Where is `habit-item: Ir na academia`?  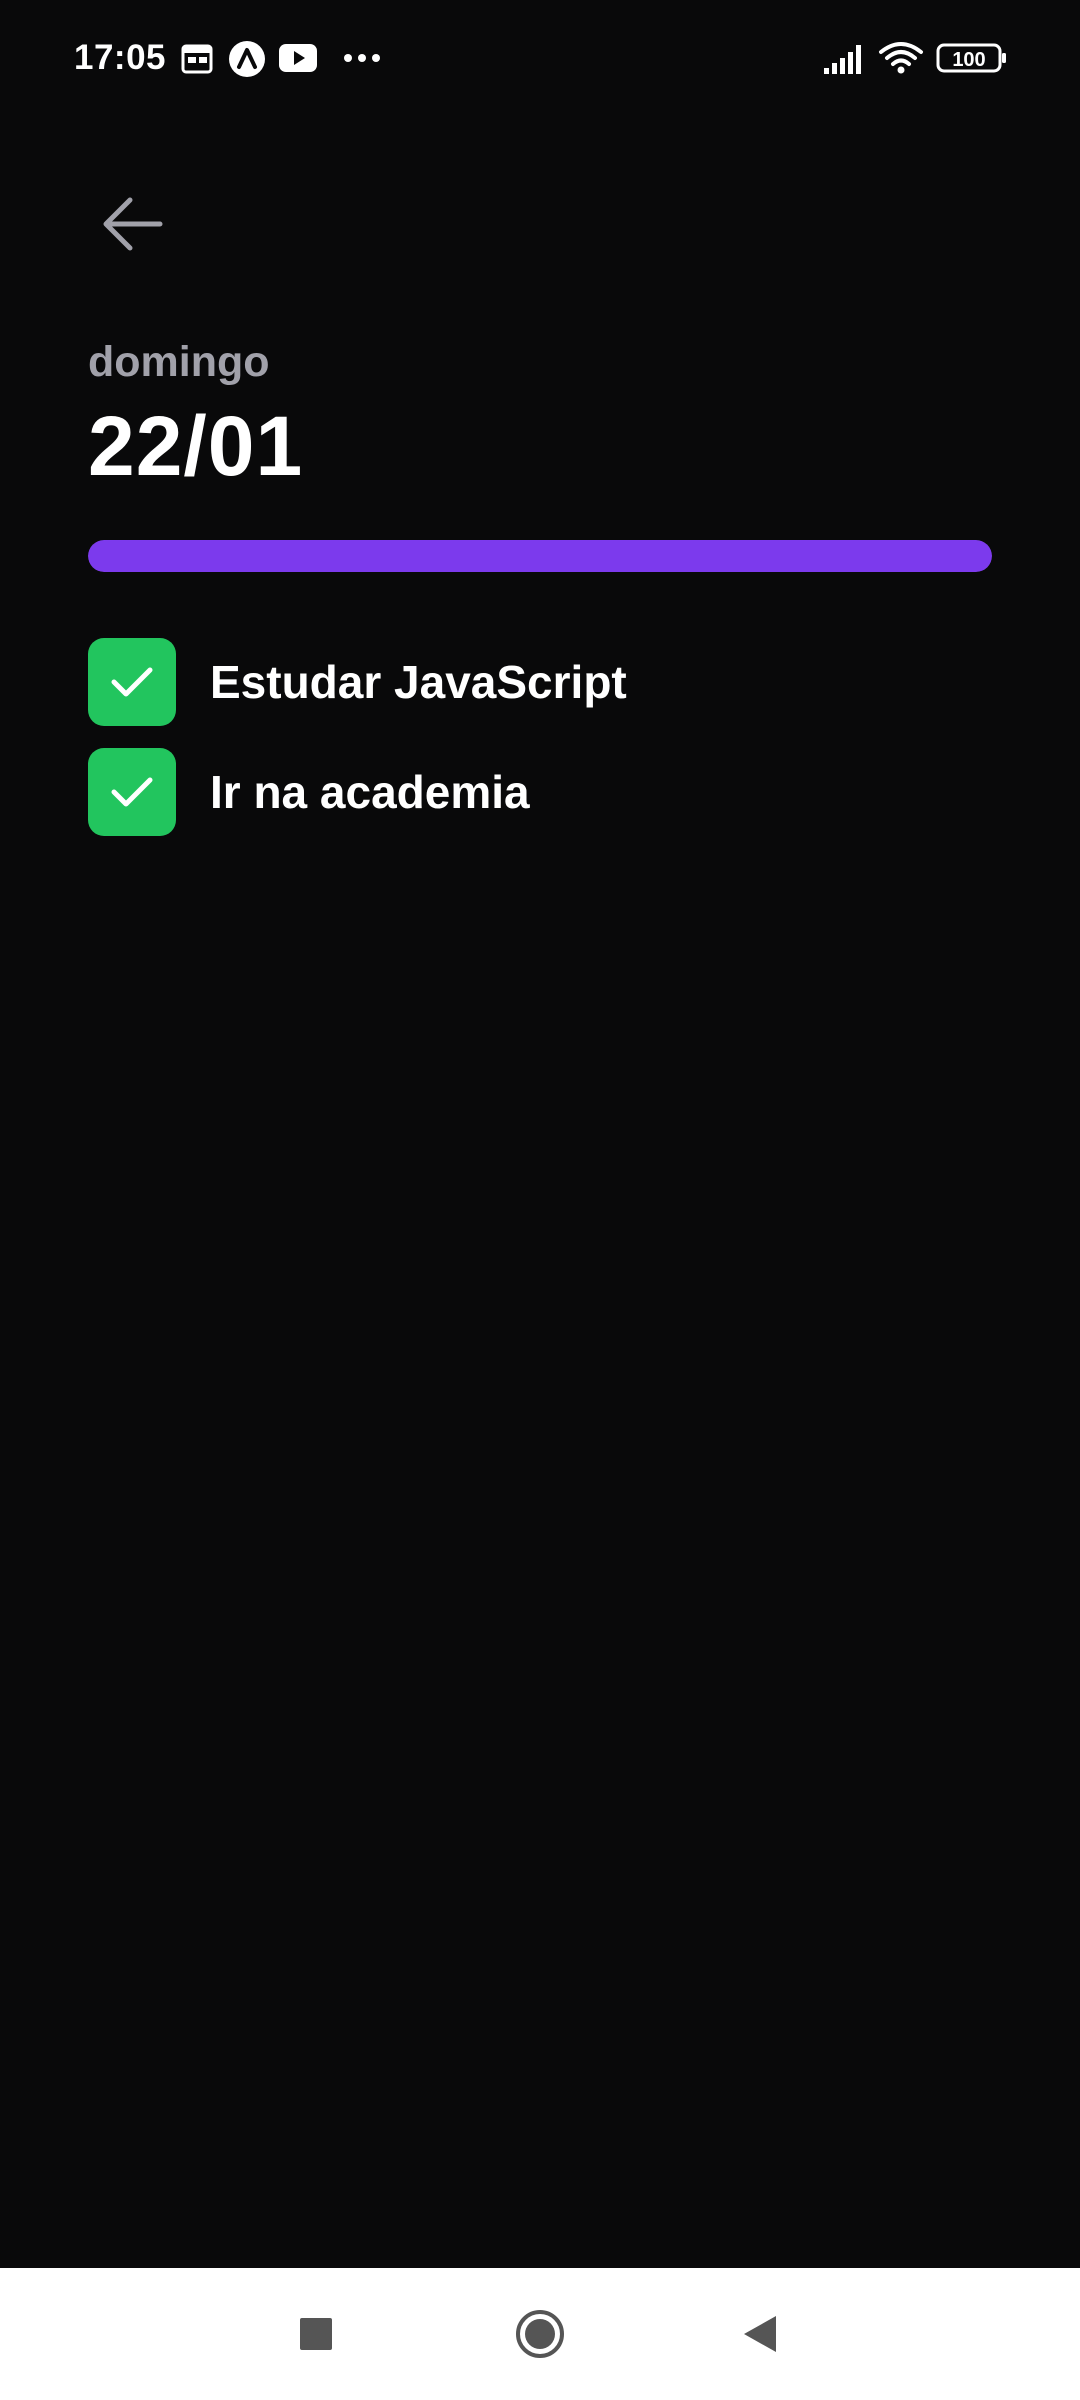 habit-item: Ir na academia is located at coordinates (540, 792).